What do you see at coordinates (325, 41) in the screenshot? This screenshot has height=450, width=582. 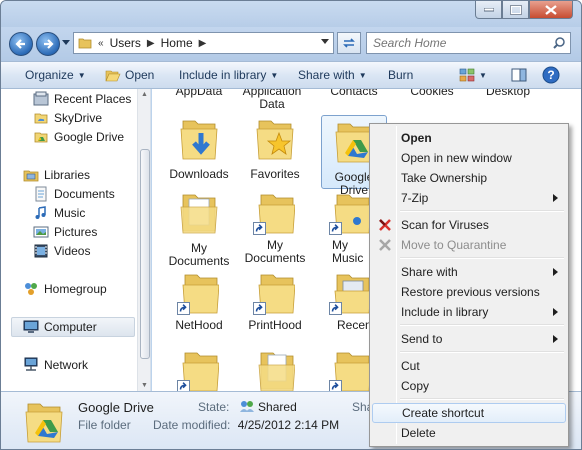 I see `address-dropdown-icon` at bounding box center [325, 41].